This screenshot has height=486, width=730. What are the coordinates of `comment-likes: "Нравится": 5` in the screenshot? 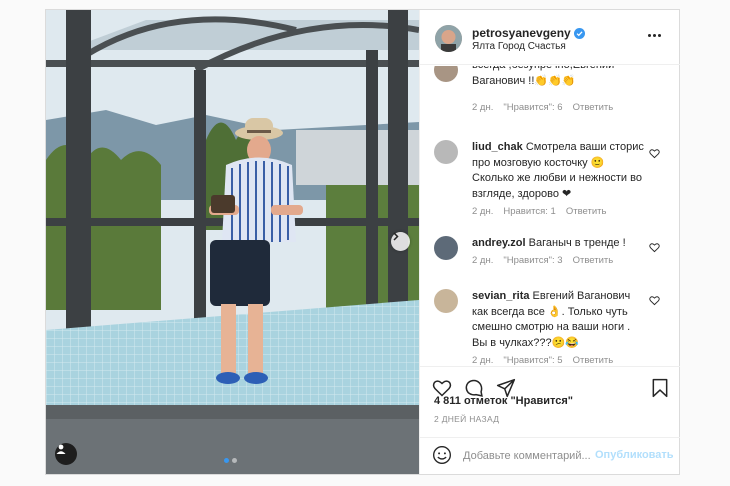 It's located at (532, 360).